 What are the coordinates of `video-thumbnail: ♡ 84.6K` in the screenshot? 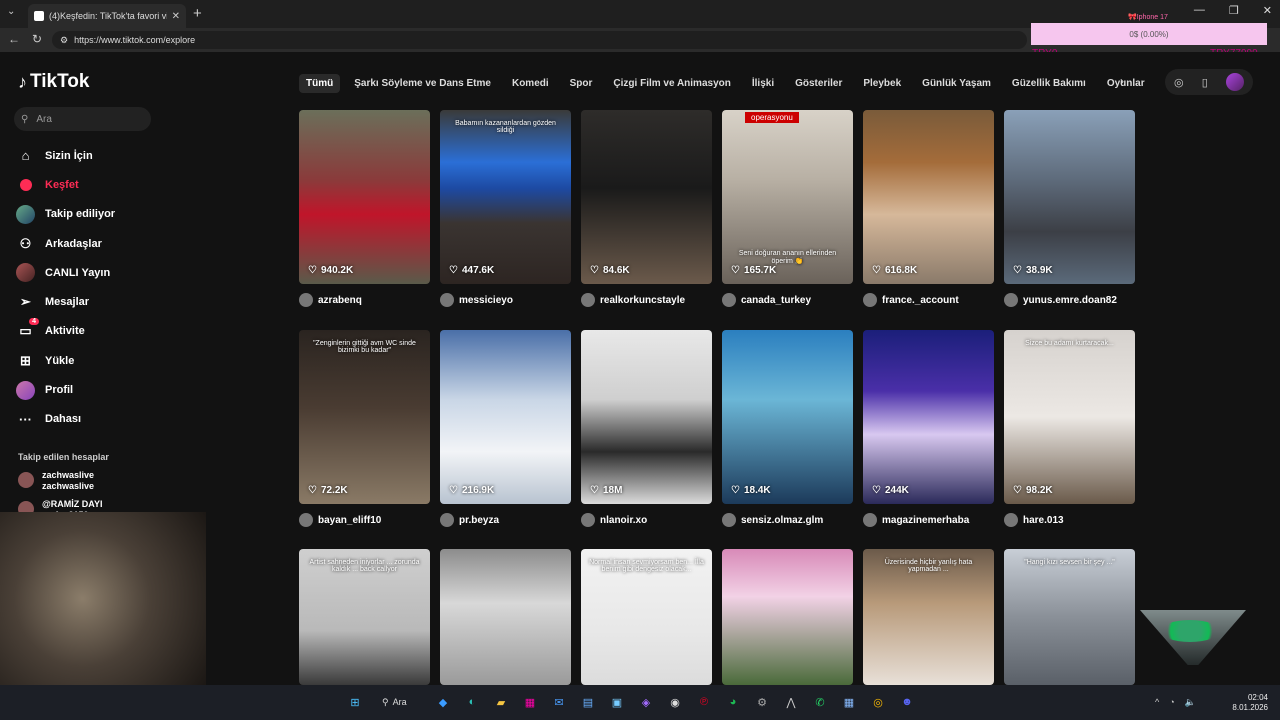 It's located at (646, 197).